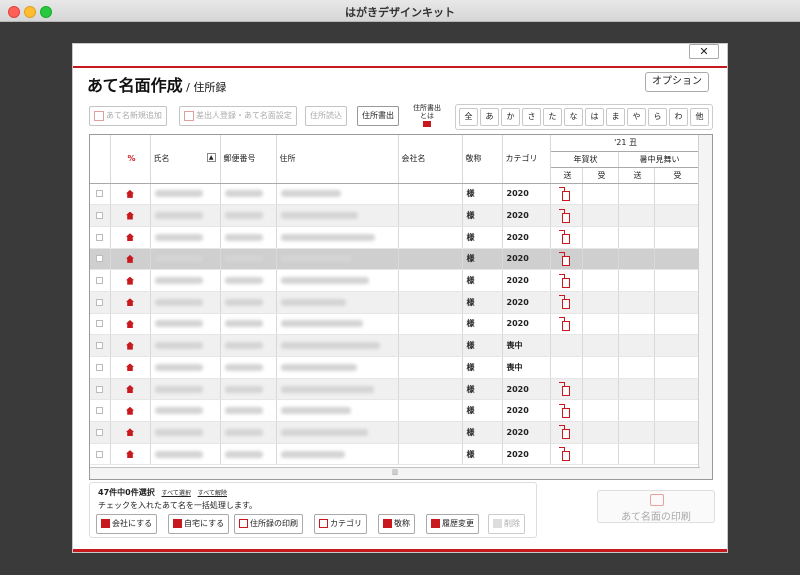 This screenshot has width=800, height=575. I want to click on kana-tab-ya: や, so click(636, 117).